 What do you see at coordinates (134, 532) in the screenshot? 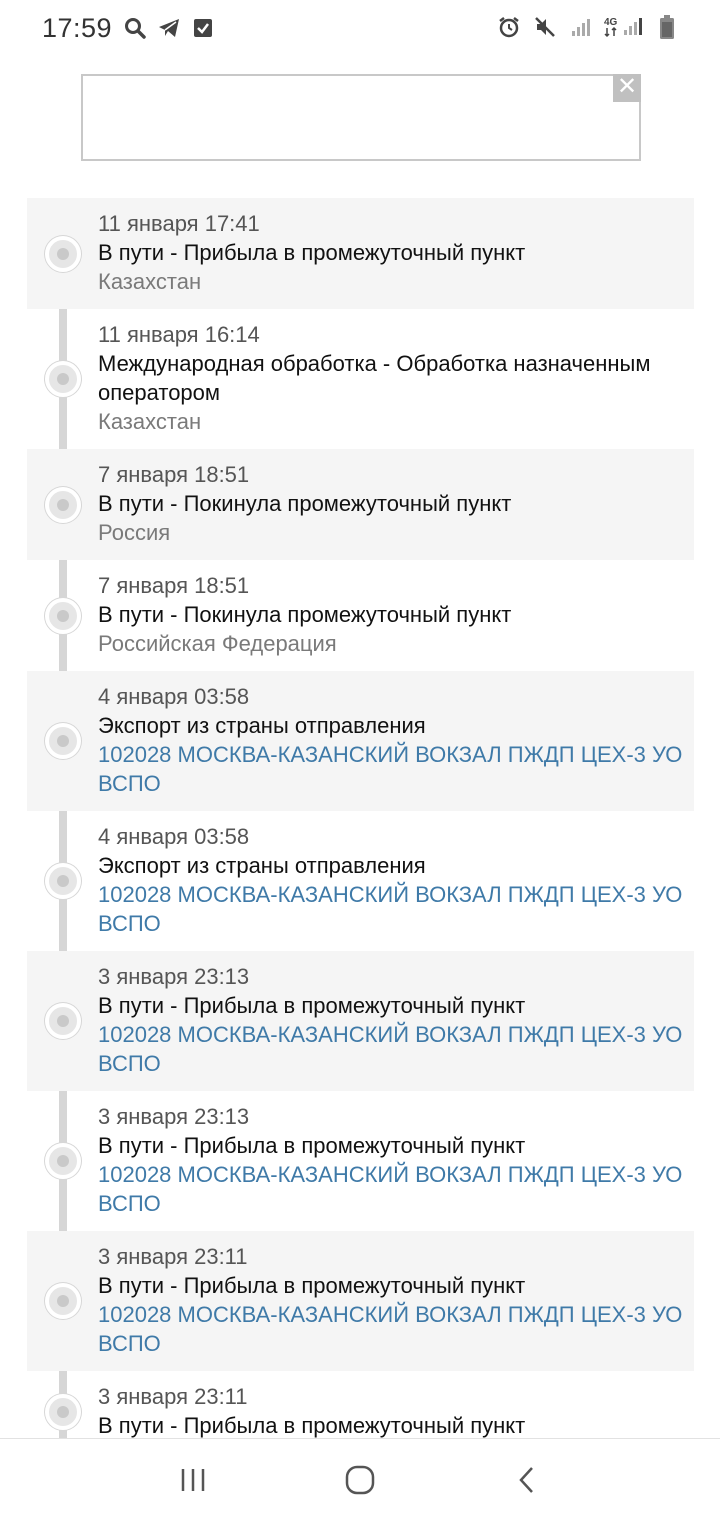
I see `event-location: Россия` at bounding box center [134, 532].